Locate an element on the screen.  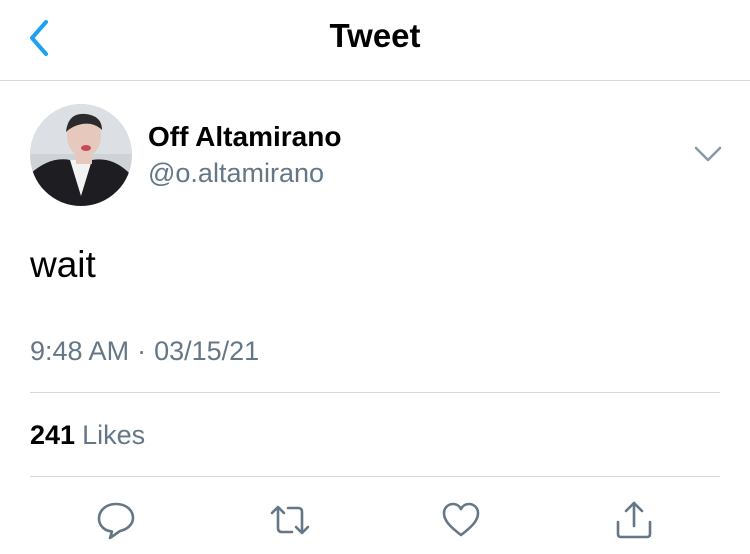
reply-icon is located at coordinates (116, 521).